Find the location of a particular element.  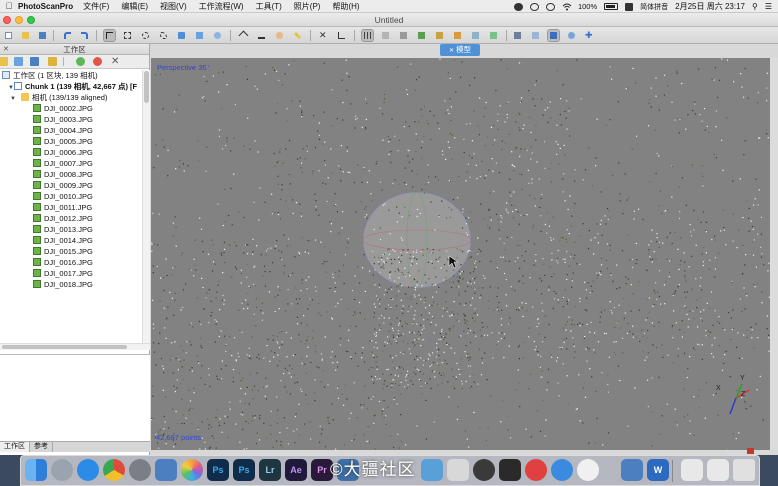

new-file-icon is located at coordinates (8, 35).